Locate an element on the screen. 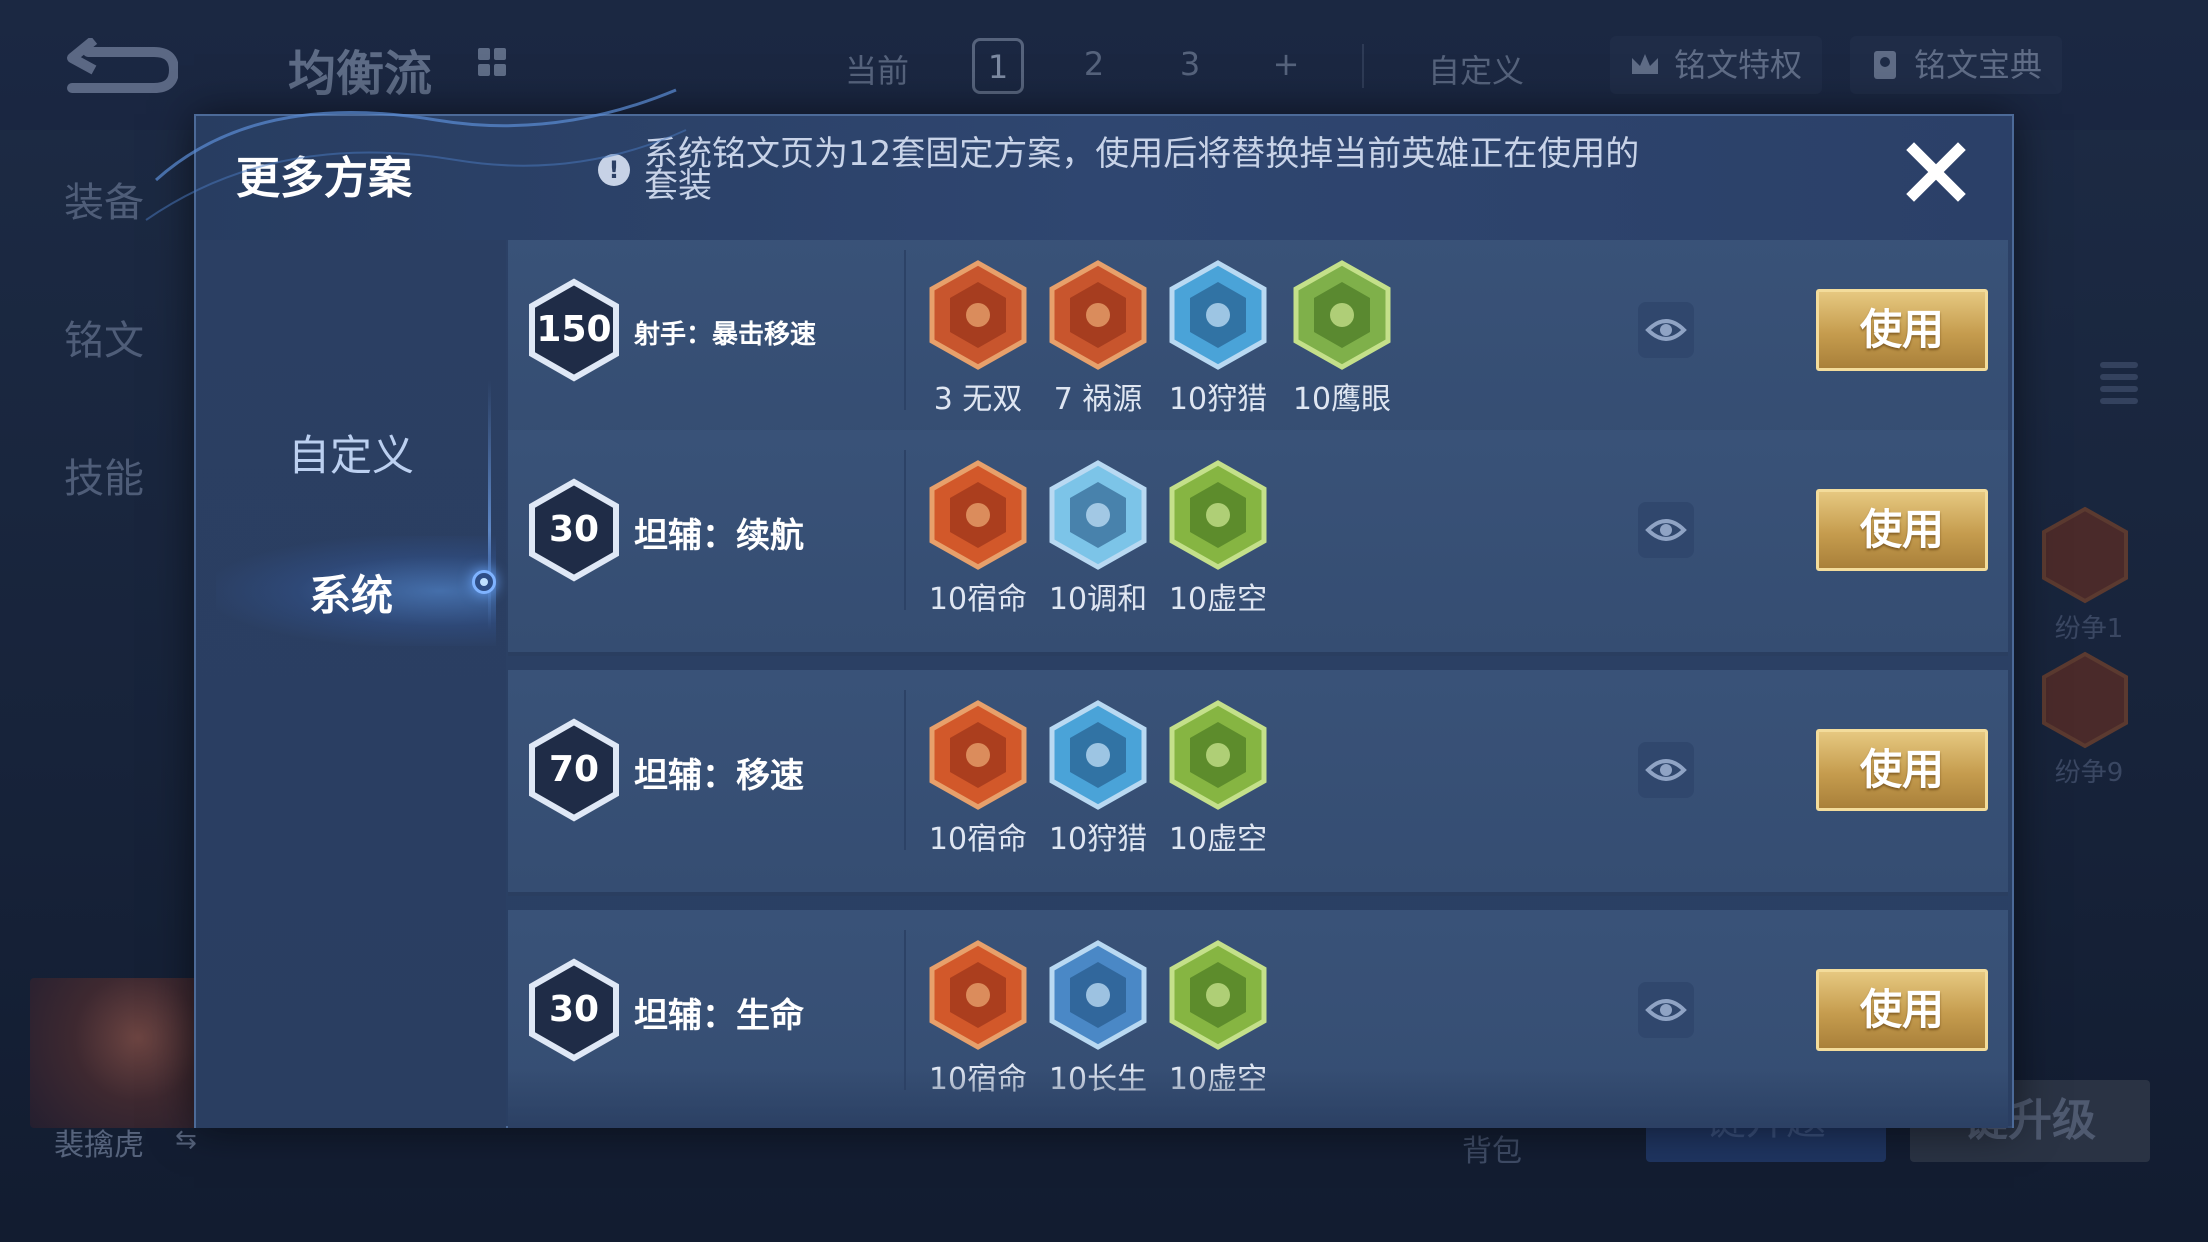 The width and height of the screenshot is (2208, 1242). swap-icon: ⇆ is located at coordinates (186, 1140).